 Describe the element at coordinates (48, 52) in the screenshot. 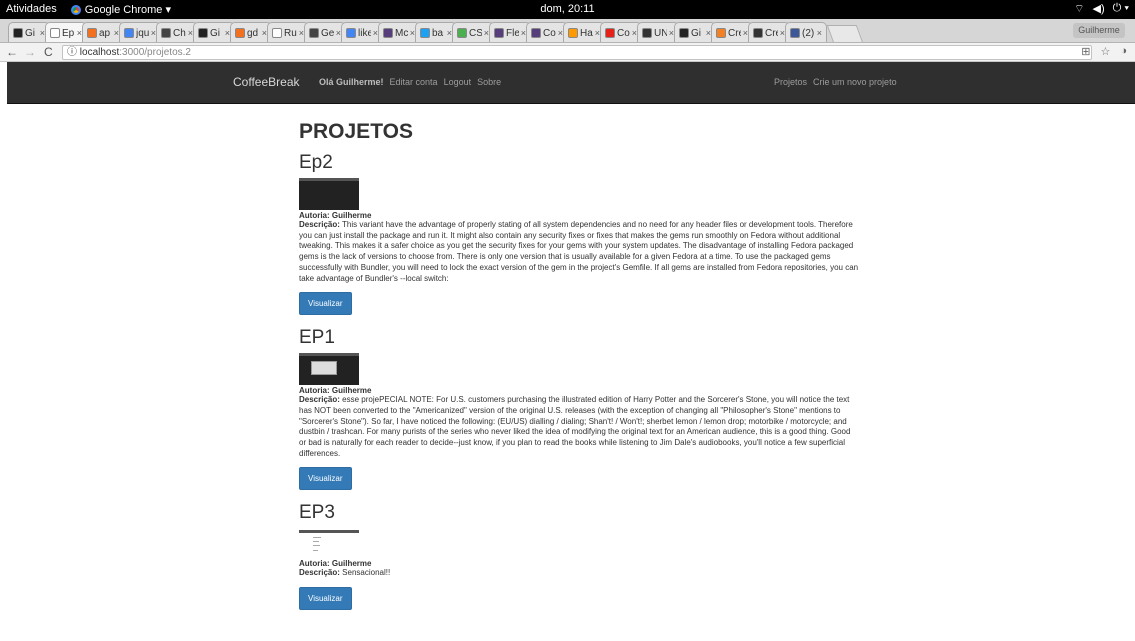

I see `reload-icon: C` at that location.